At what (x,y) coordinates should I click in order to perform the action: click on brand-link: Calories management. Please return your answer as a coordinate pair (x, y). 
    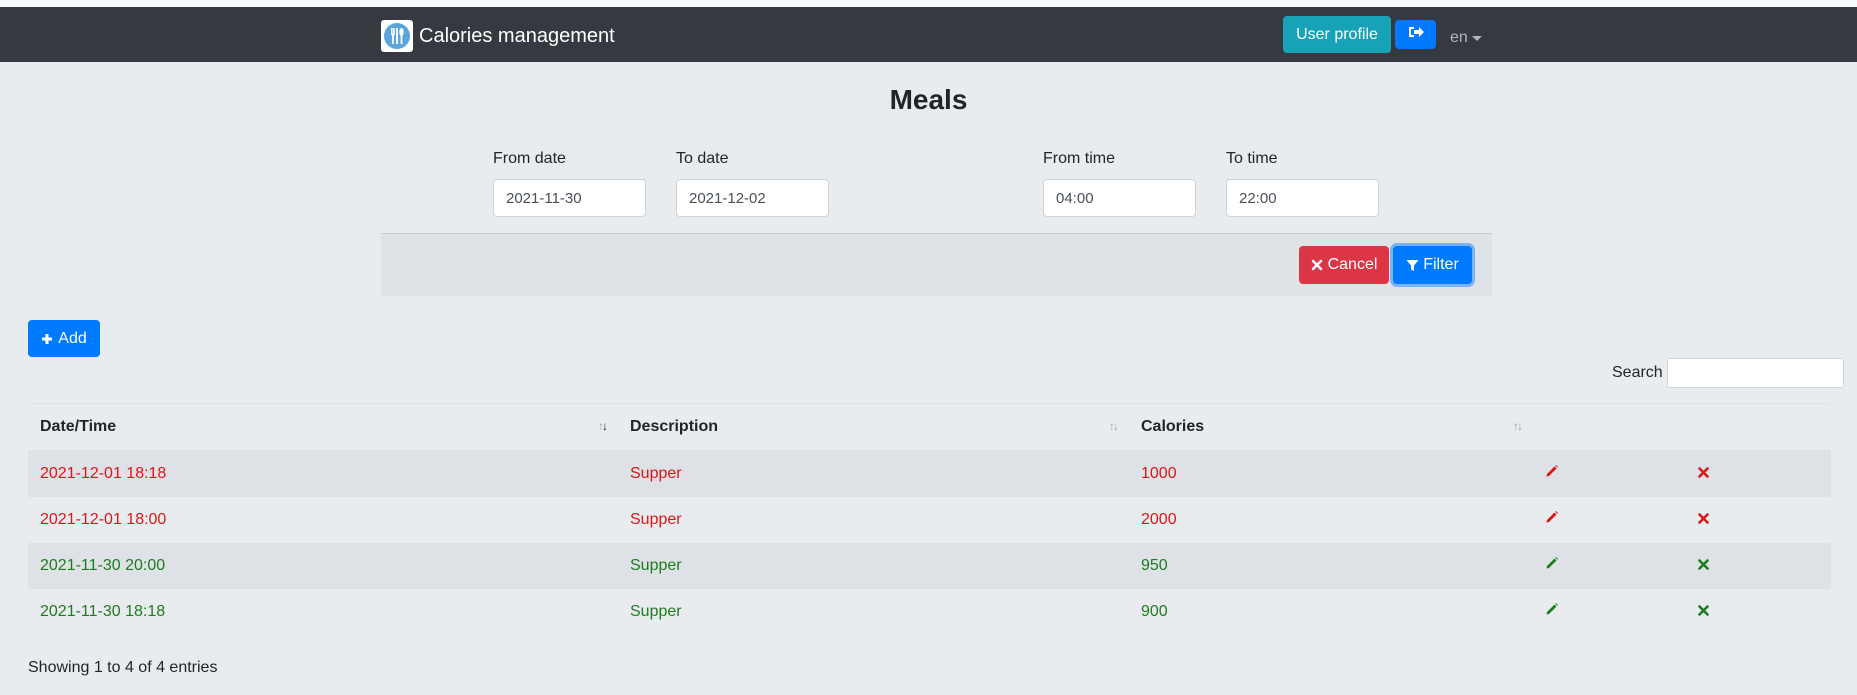
    Looking at the image, I should click on (498, 36).